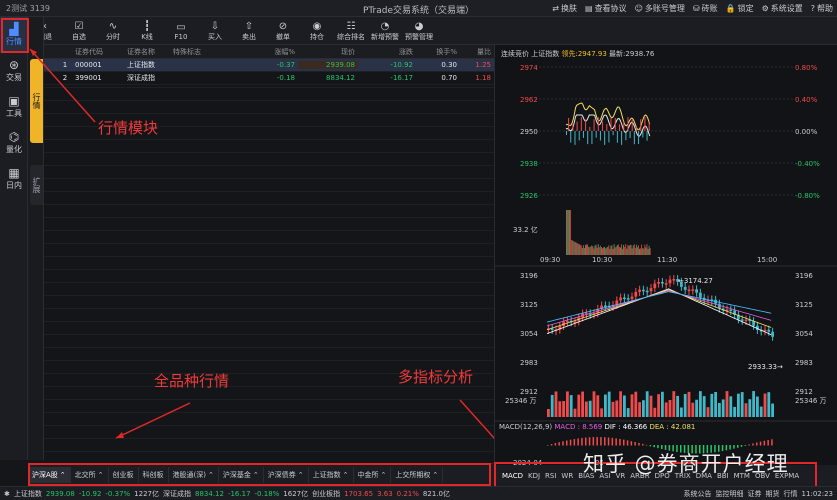  What do you see at coordinates (529, 334) in the screenshot?
I see `kline-y-tick-left: 3054` at bounding box center [529, 334].